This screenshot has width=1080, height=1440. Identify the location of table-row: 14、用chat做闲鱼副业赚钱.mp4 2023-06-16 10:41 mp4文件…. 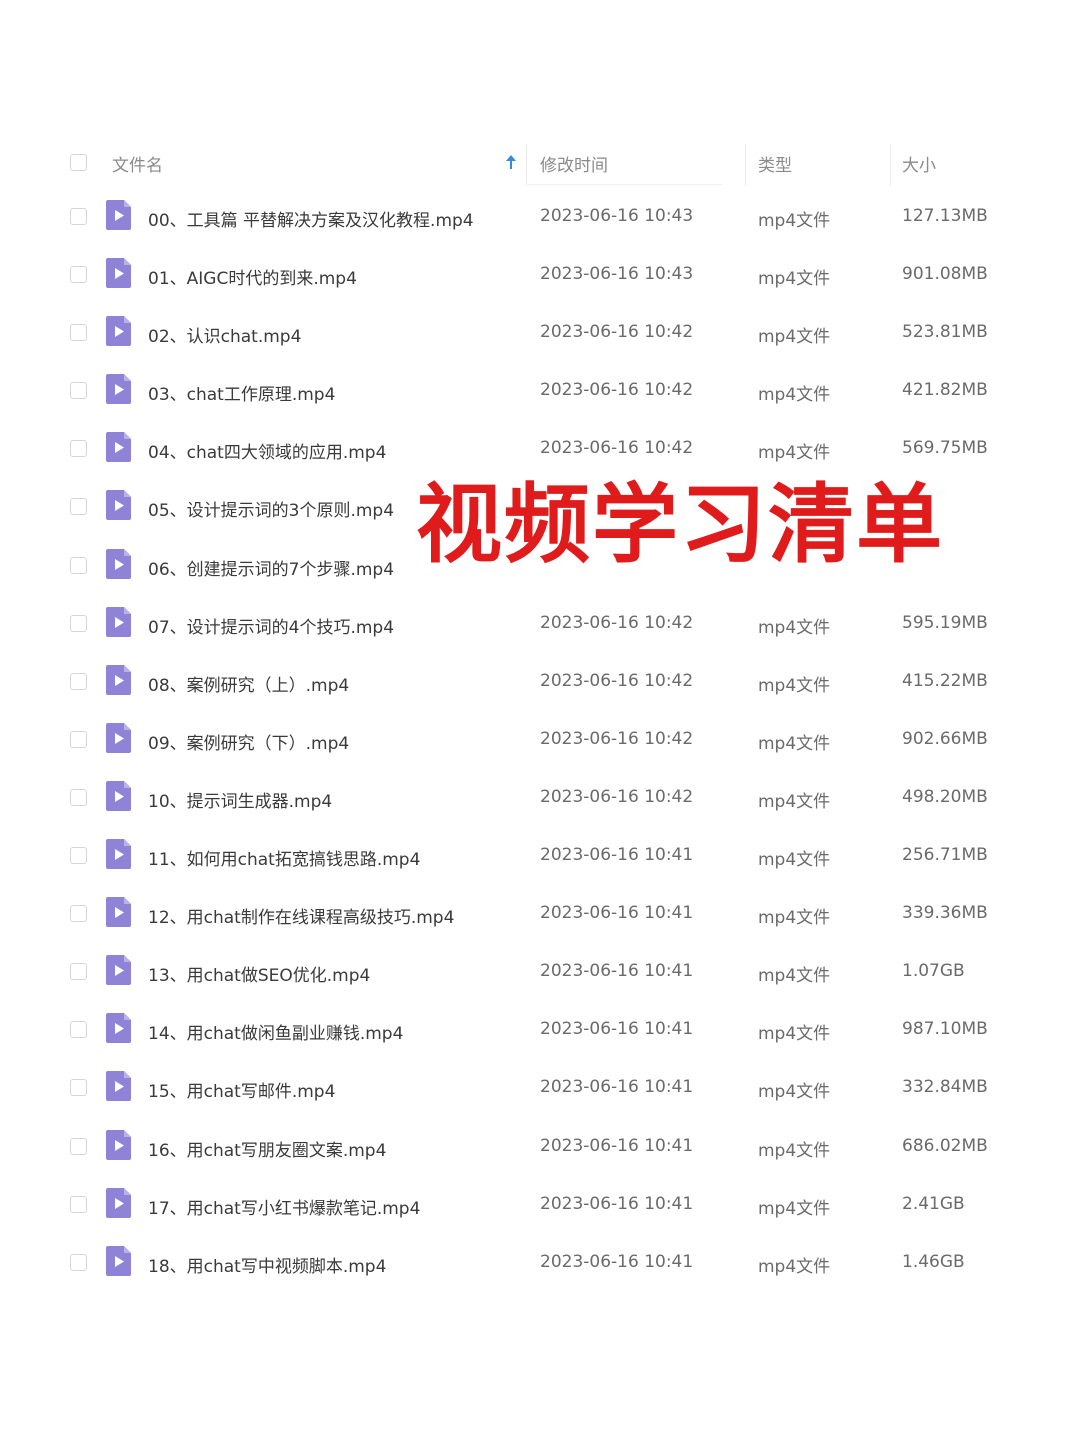
(539, 1032).